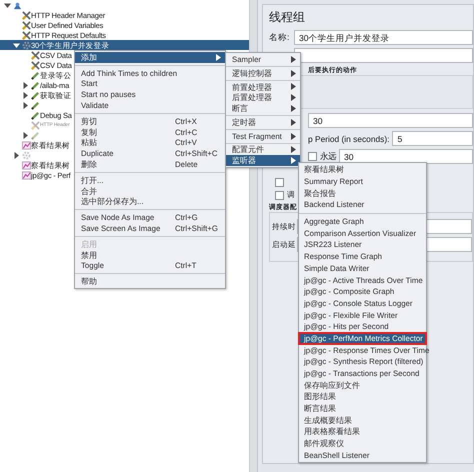  I want to click on ramp-up-field: 5, so click(432, 138).